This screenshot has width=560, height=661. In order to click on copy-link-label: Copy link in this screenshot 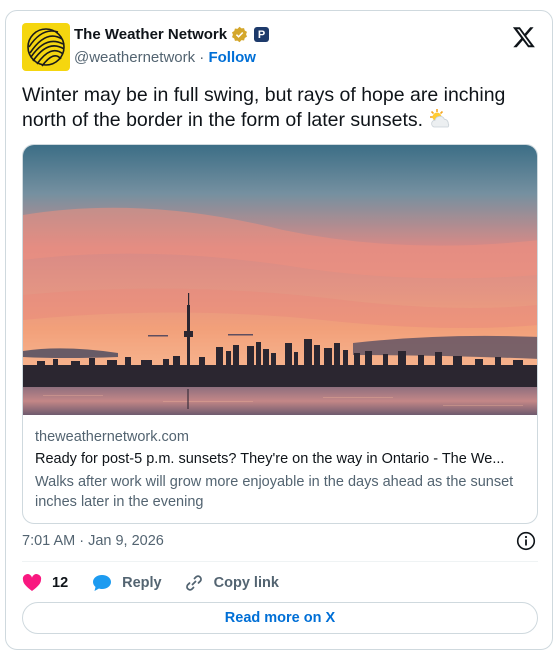, I will do `click(246, 583)`.